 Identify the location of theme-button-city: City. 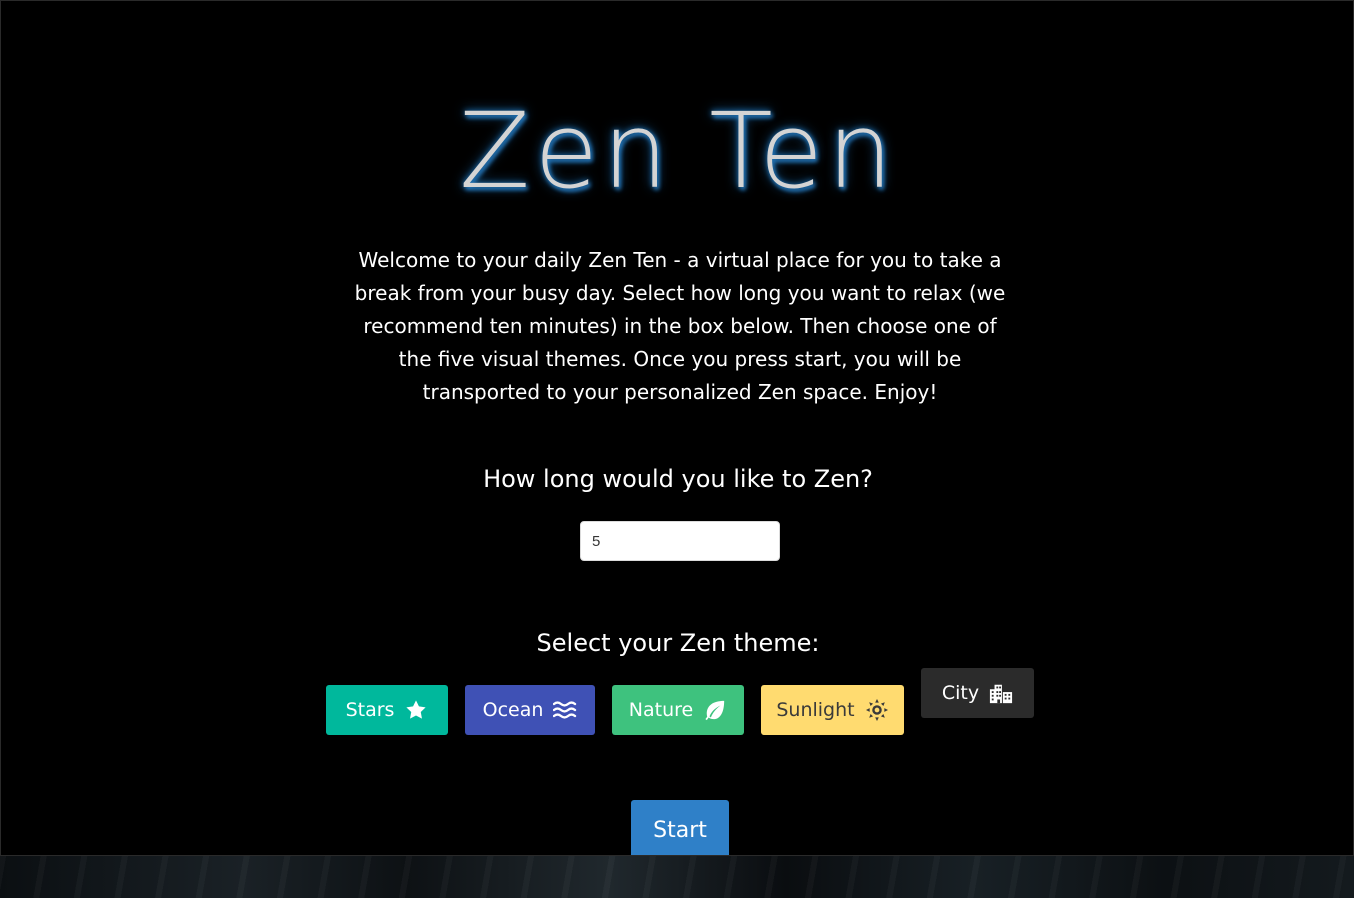
(977, 693).